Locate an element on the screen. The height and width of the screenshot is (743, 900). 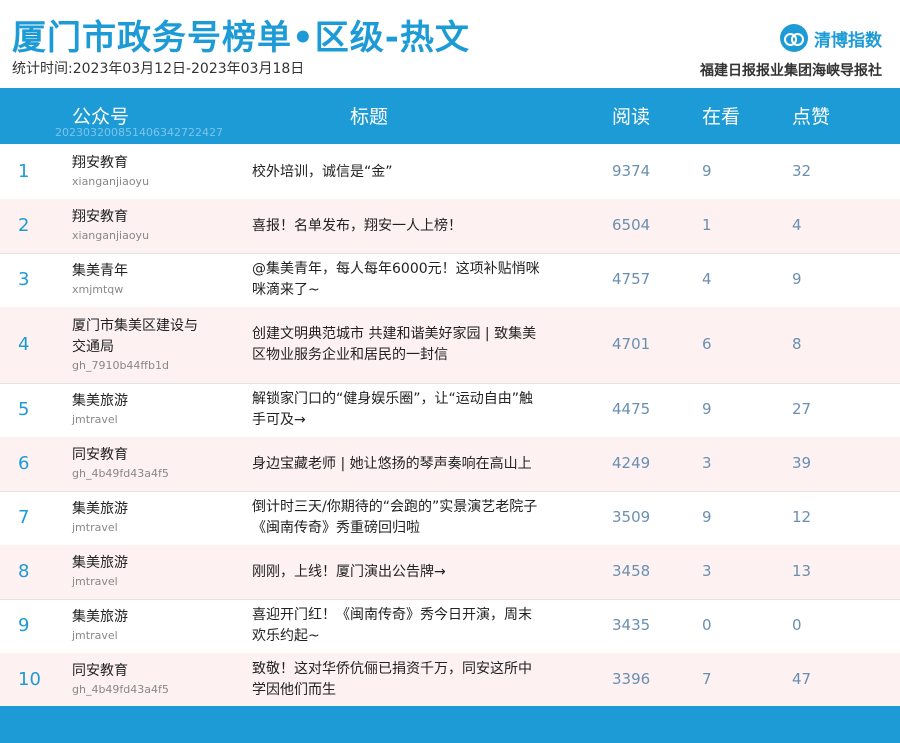
rank-number: 2 is located at coordinates (24, 225).